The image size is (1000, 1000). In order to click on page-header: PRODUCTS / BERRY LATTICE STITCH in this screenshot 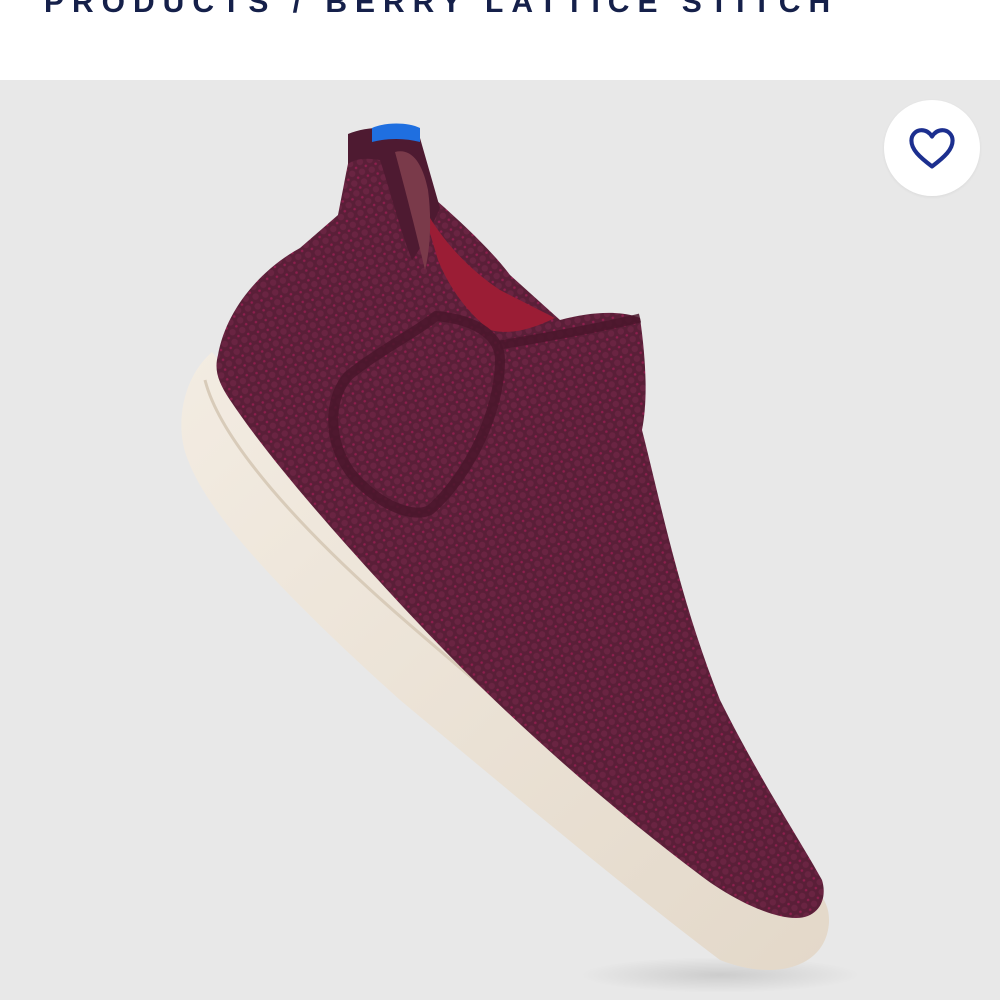, I will do `click(500, 40)`.